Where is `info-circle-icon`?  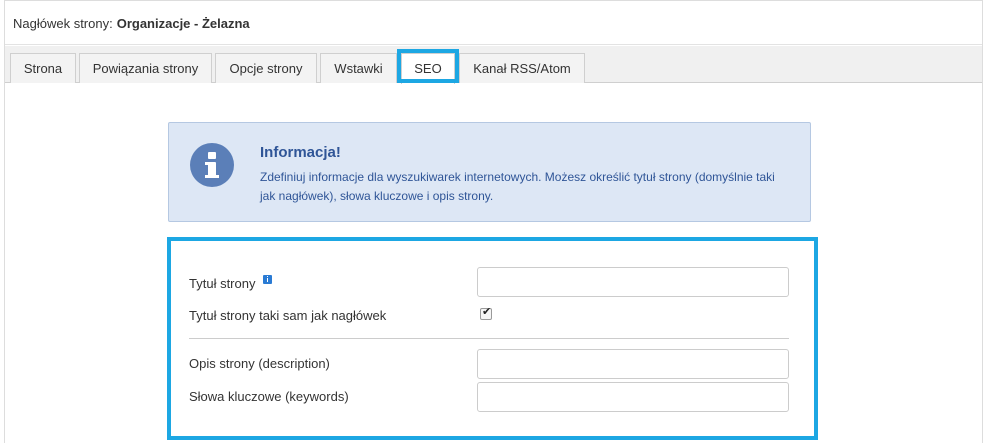 info-circle-icon is located at coordinates (212, 165).